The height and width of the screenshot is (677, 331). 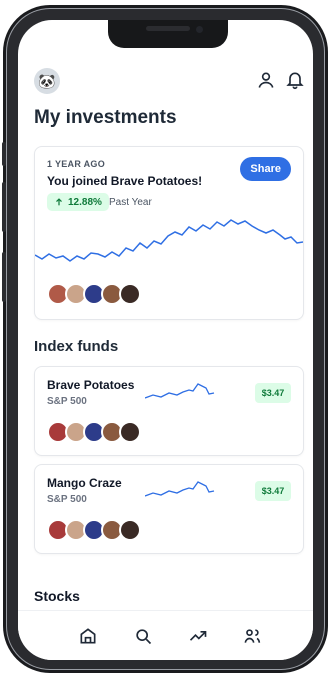 I want to click on bell-icon, so click(x=295, y=80).